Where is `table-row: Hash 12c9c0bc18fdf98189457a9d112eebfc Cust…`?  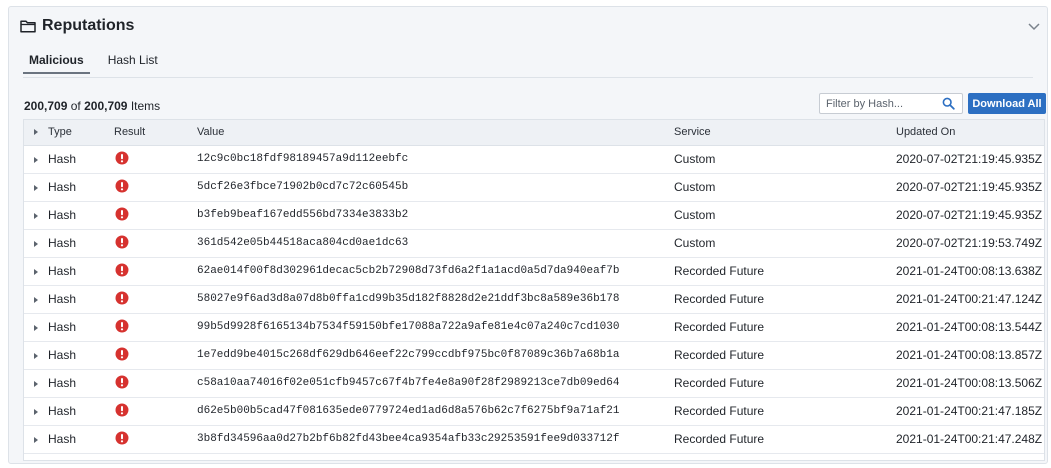 table-row: Hash 12c9c0bc18fdf98189457a9d112eebfc Cust… is located at coordinates (534, 159).